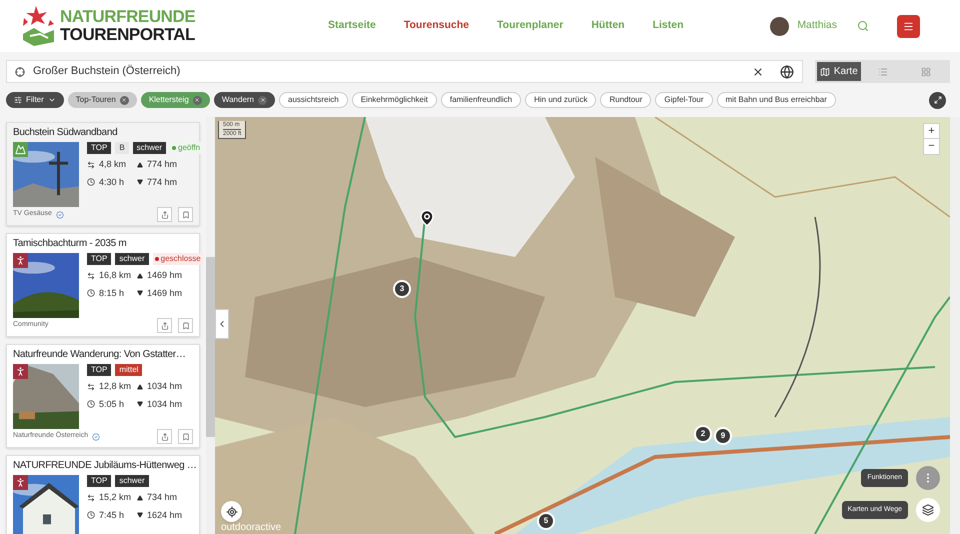 This screenshot has height=534, width=960. What do you see at coordinates (18, 100) in the screenshot?
I see `filter-icon` at bounding box center [18, 100].